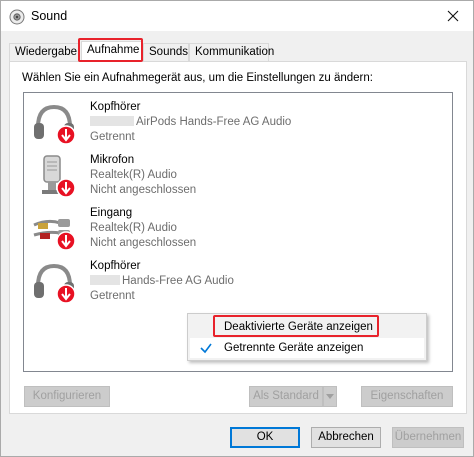 This screenshot has width=474, height=457. I want to click on menu-item-show-disconnected-devices: Getrennte Geräte anzeigen, so click(307, 348).